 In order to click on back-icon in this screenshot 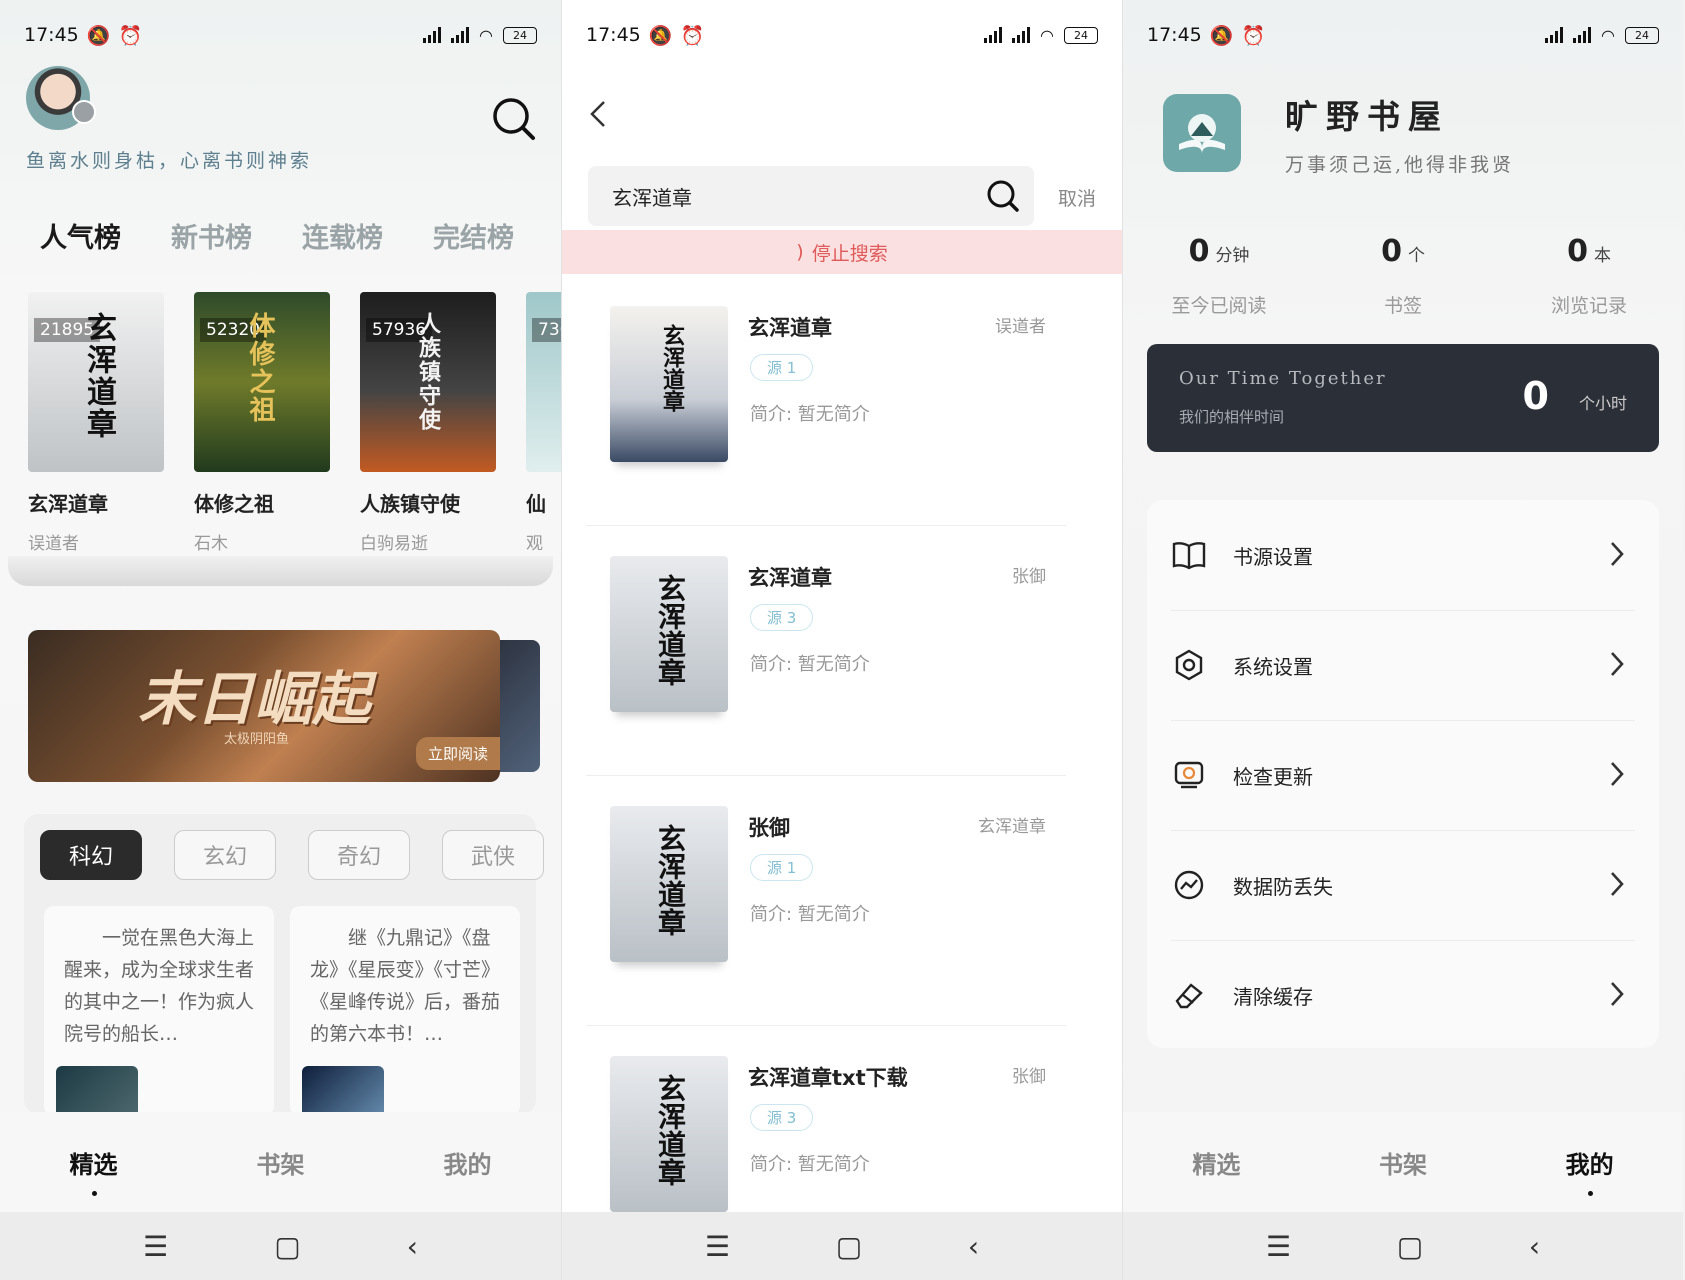, I will do `click(599, 114)`.